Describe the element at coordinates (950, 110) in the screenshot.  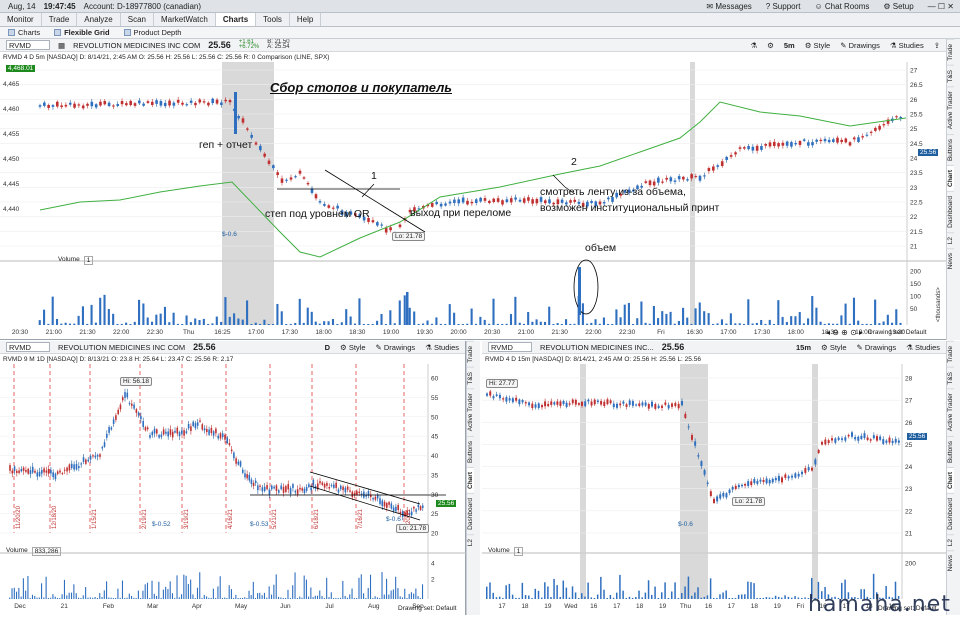
I see `side-tab-active-trader: Active Trader` at that location.